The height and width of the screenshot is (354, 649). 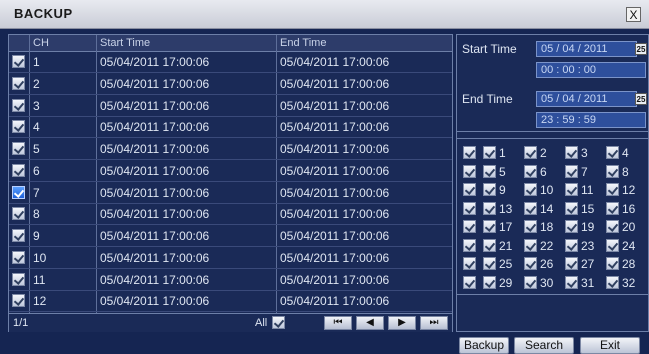 What do you see at coordinates (484, 345) in the screenshot?
I see `backup-button: Backup` at bounding box center [484, 345].